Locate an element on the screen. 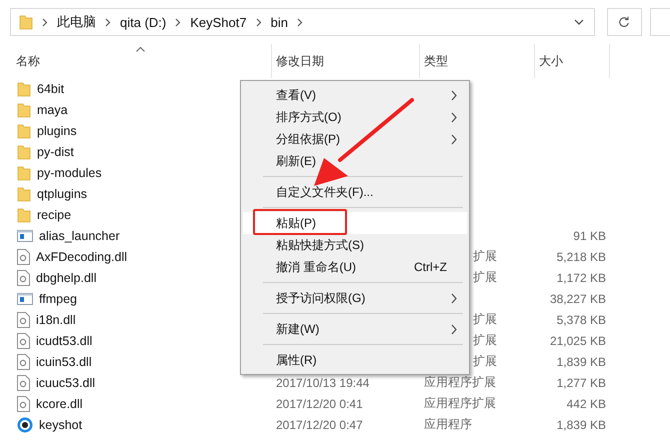  file-name: py-dist is located at coordinates (55, 151).